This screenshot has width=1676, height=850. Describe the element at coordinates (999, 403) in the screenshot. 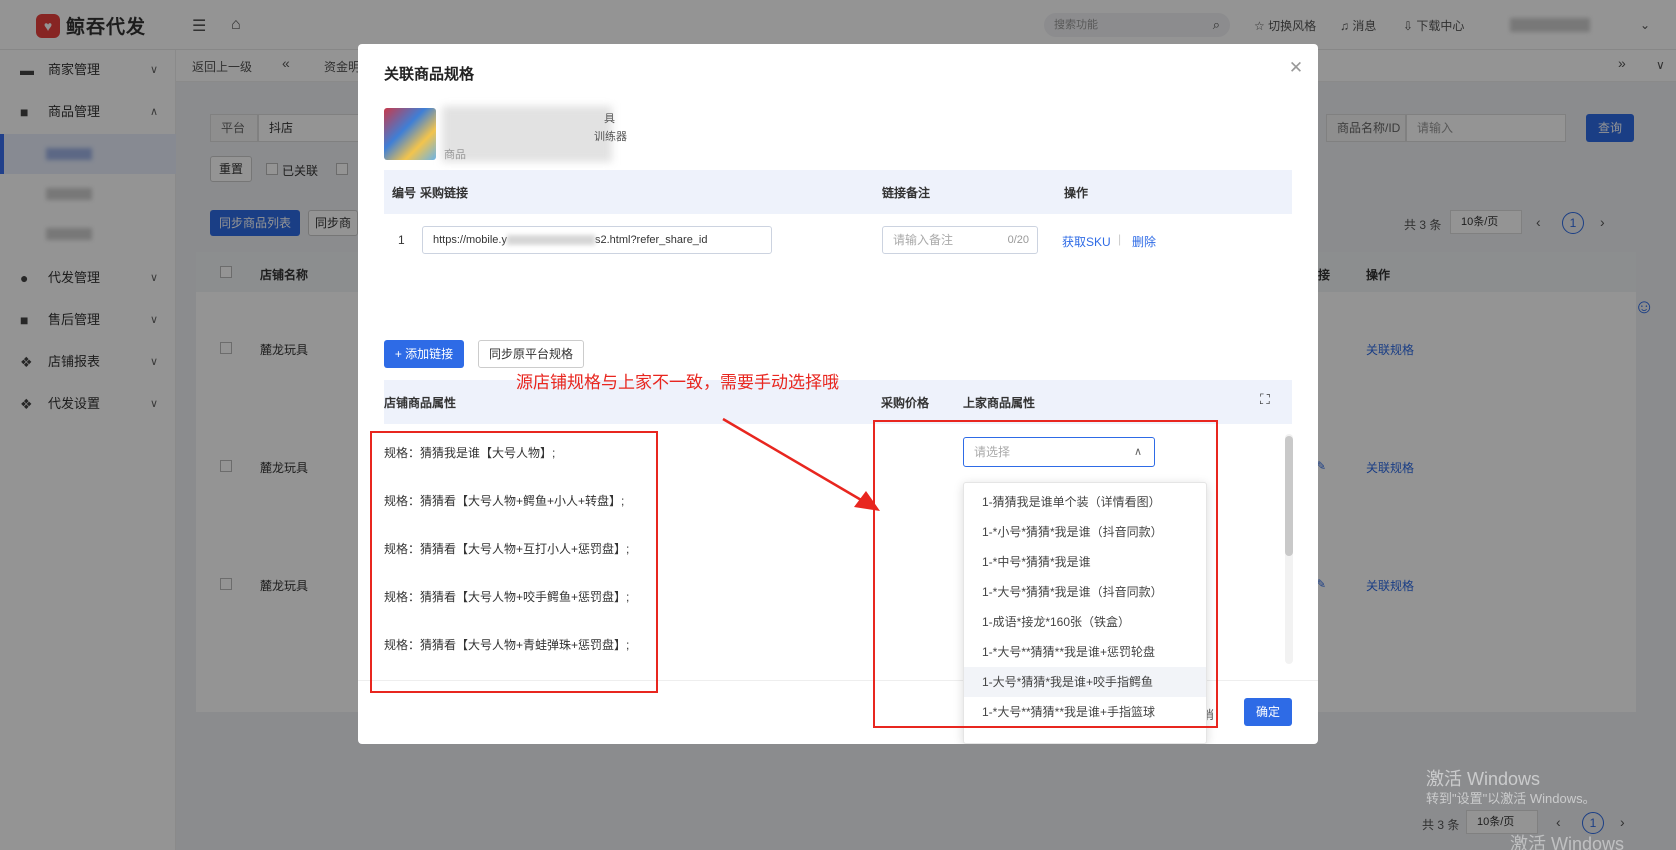

I see `col-supplier-attr: 上家商品属性` at that location.